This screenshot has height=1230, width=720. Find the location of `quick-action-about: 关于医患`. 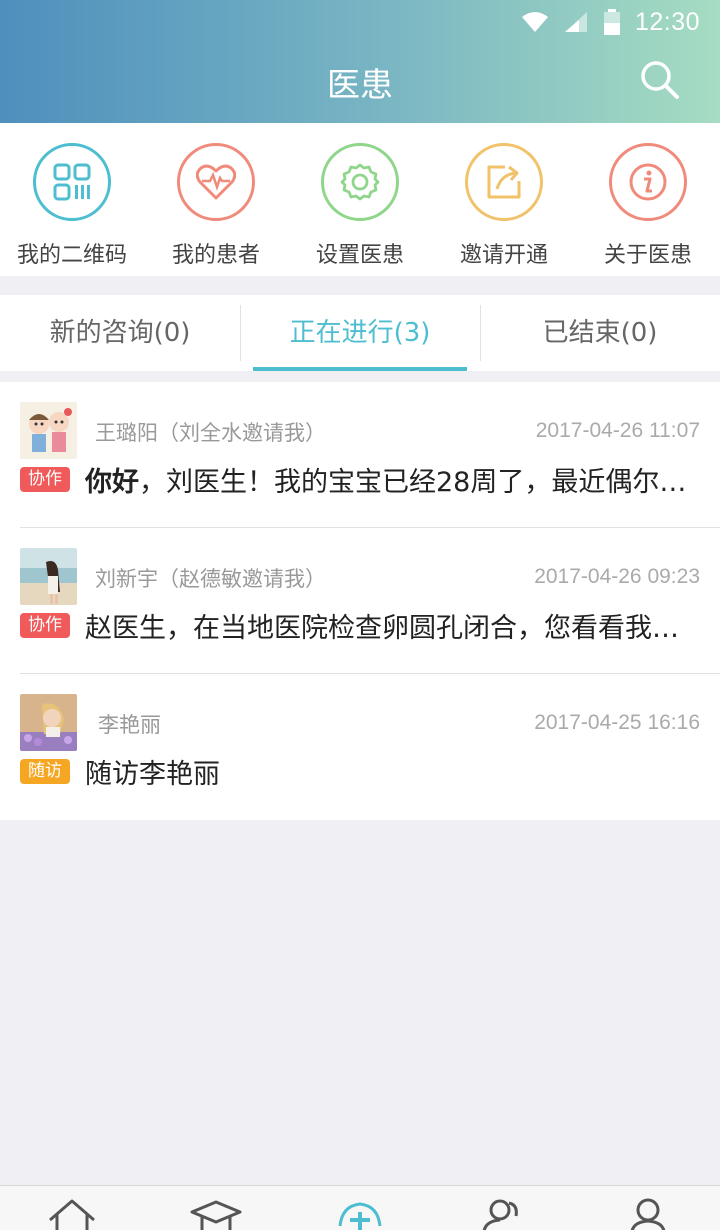

quick-action-about: 关于医患 is located at coordinates (648, 206).